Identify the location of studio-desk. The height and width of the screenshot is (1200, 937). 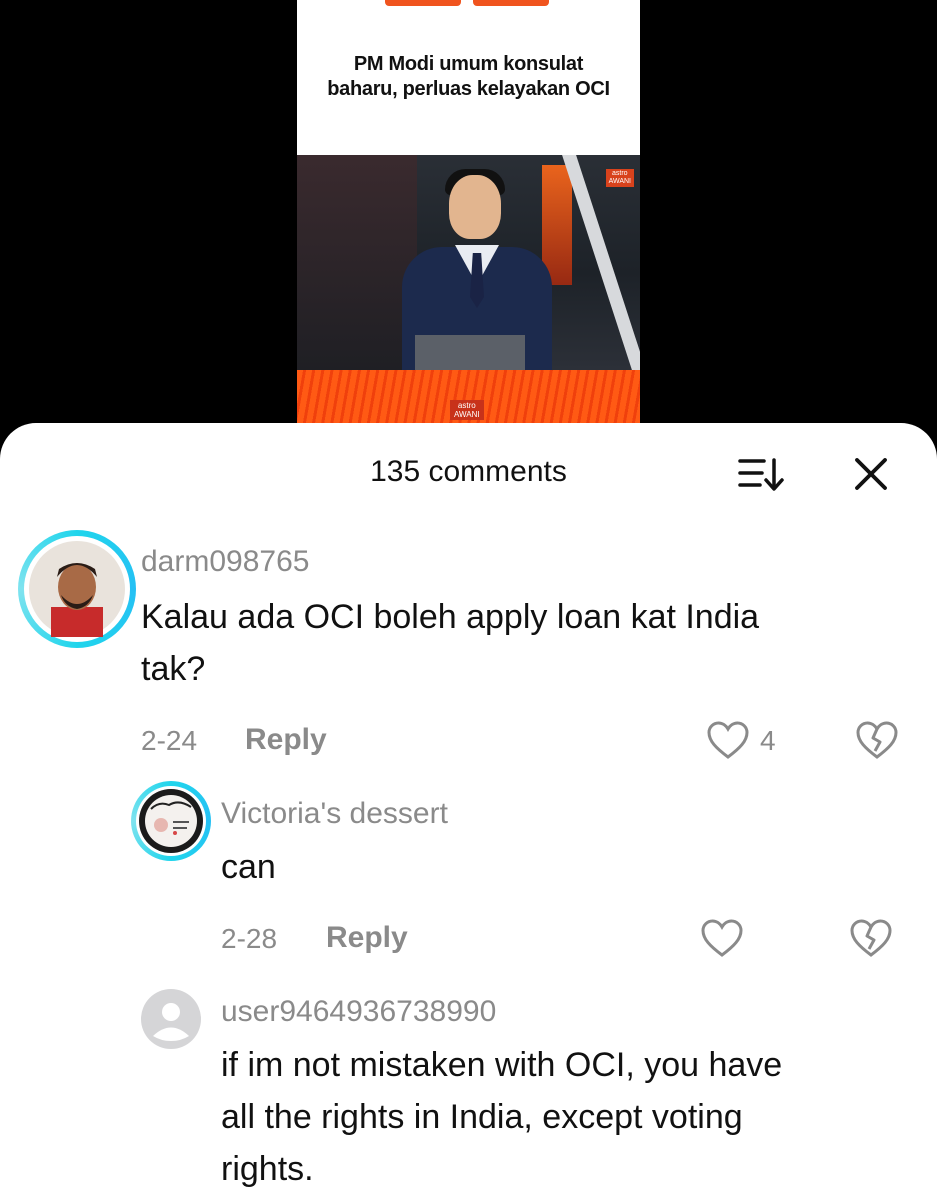
(470, 352).